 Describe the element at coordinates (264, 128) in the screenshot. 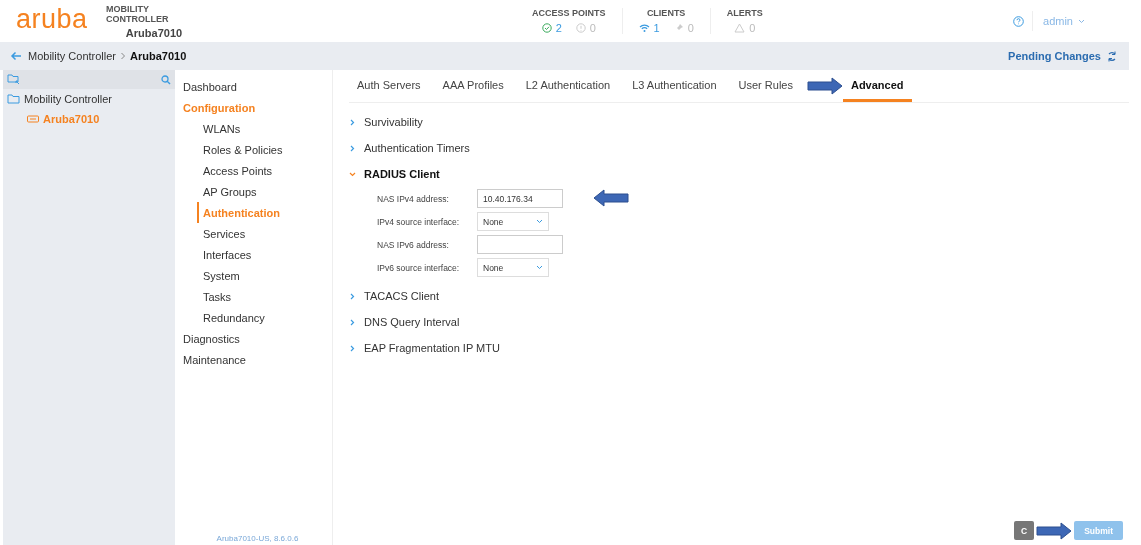

I see `nav-subitem: WLANs` at that location.